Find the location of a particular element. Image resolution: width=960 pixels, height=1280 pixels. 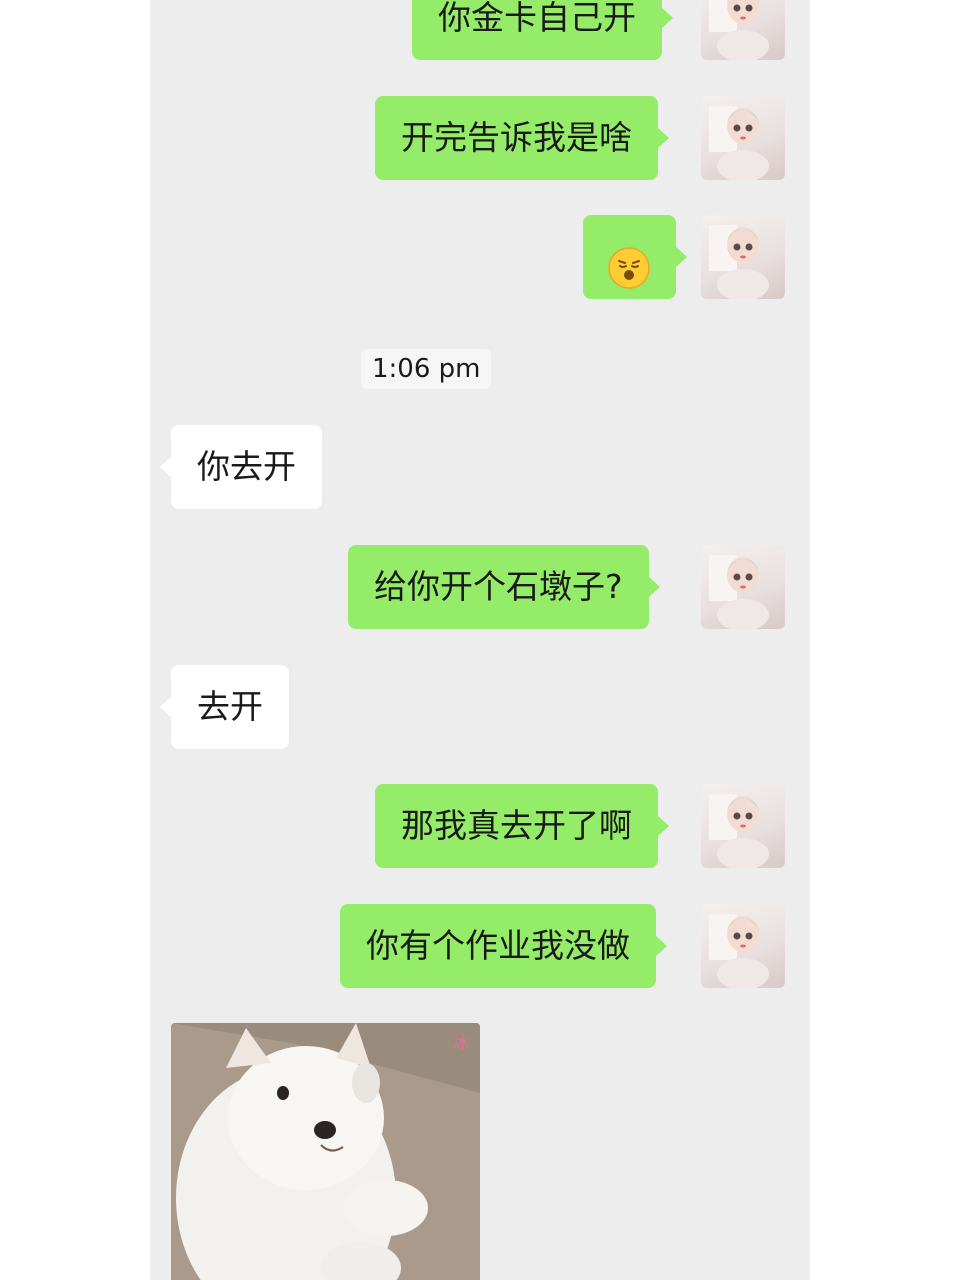

message-bubble-outgoing: 那我真去开了啊 is located at coordinates (522, 826).